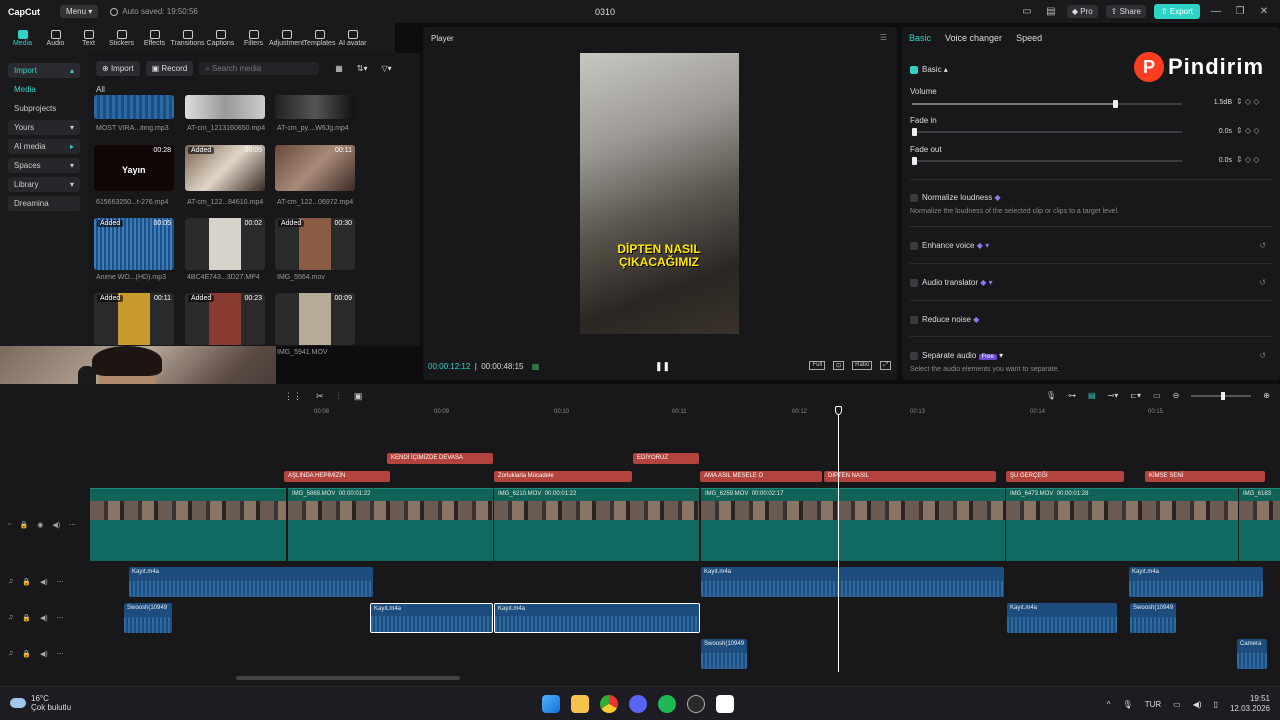 This screenshot has height=720, width=1280. What do you see at coordinates (1216, 11) in the screenshot?
I see `minimize-icon: —` at bounding box center [1216, 11].